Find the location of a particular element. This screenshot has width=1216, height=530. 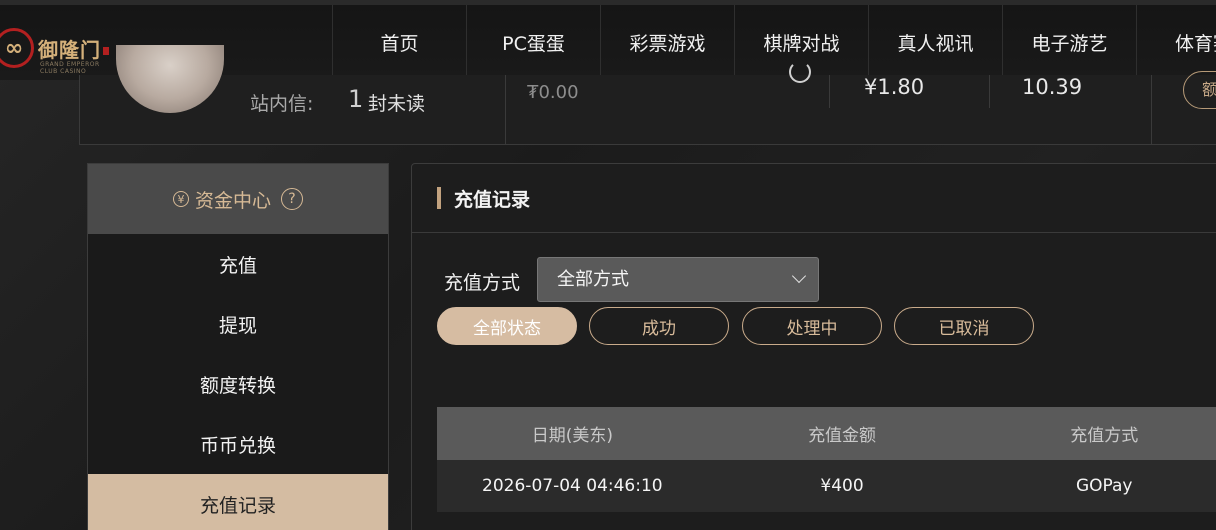

column-header-method: 充值方式 is located at coordinates (1104, 436).